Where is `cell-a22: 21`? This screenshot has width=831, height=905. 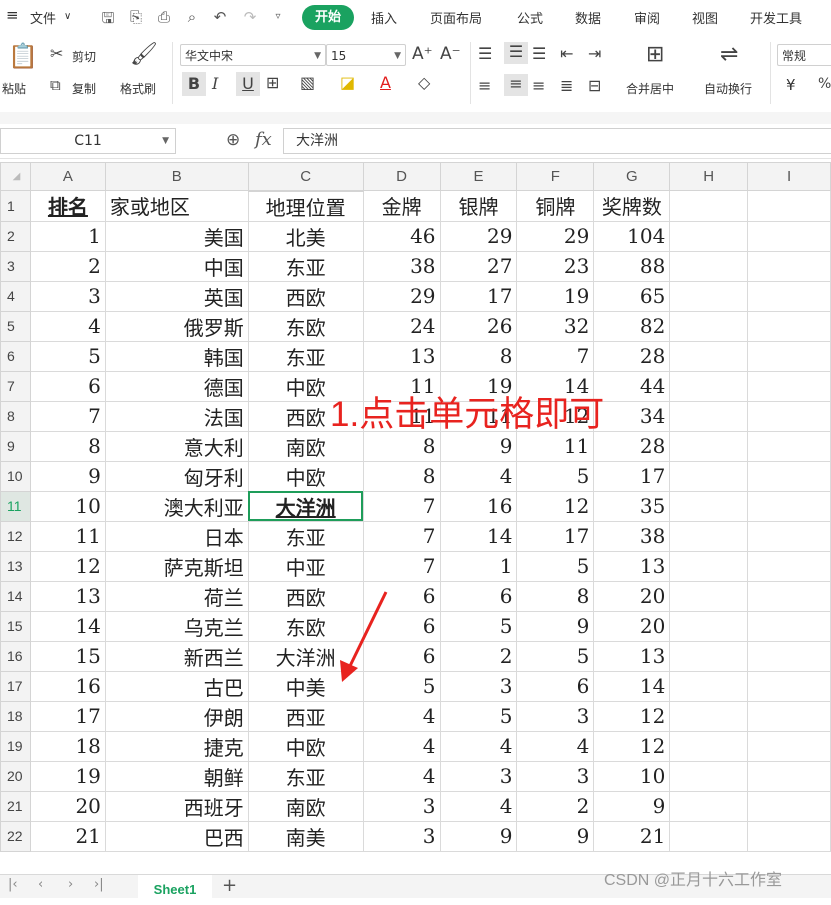 cell-a22: 21 is located at coordinates (67, 836).